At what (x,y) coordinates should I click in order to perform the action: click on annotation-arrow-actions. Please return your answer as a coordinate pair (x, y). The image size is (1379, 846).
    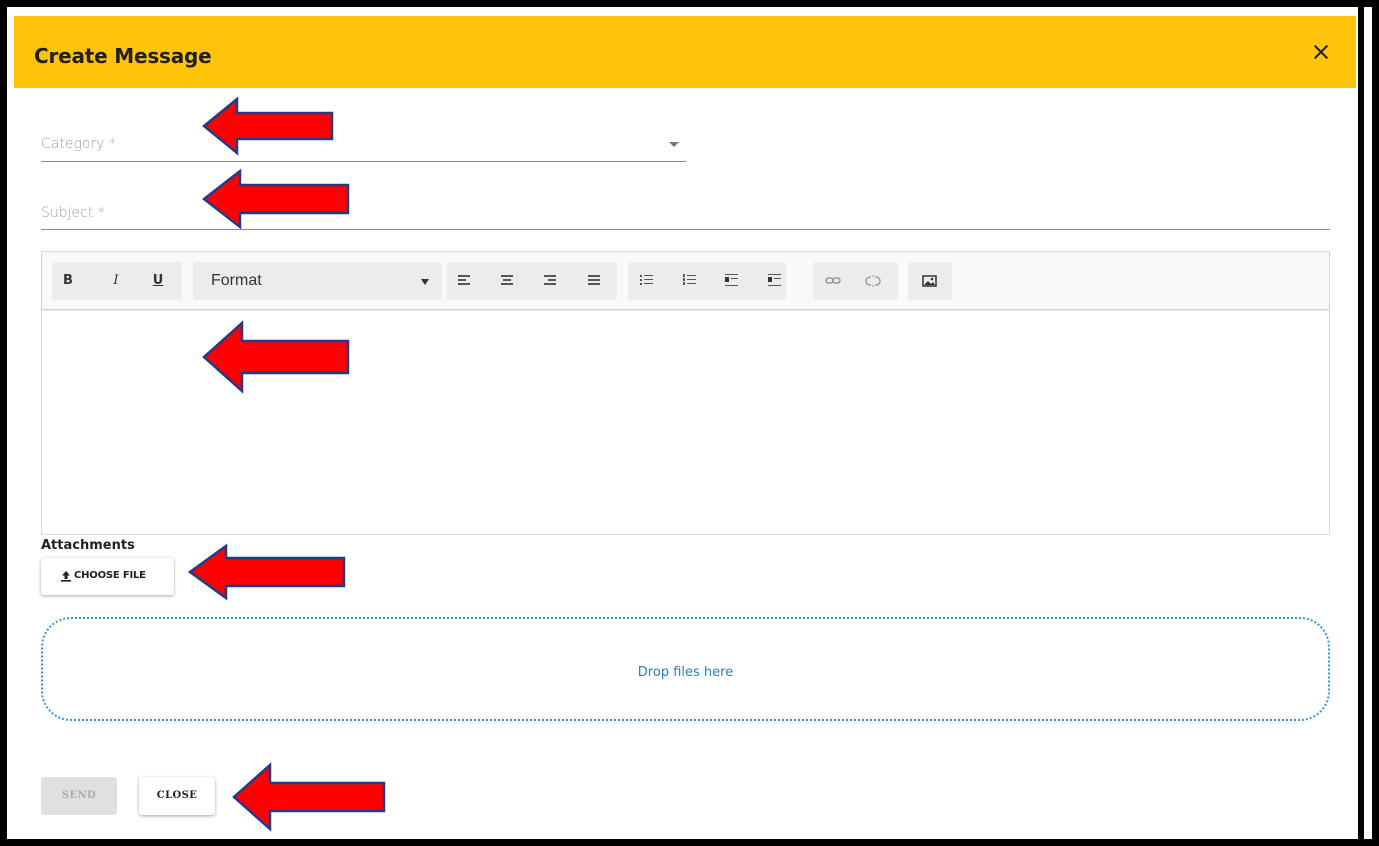
    Looking at the image, I should click on (309, 797).